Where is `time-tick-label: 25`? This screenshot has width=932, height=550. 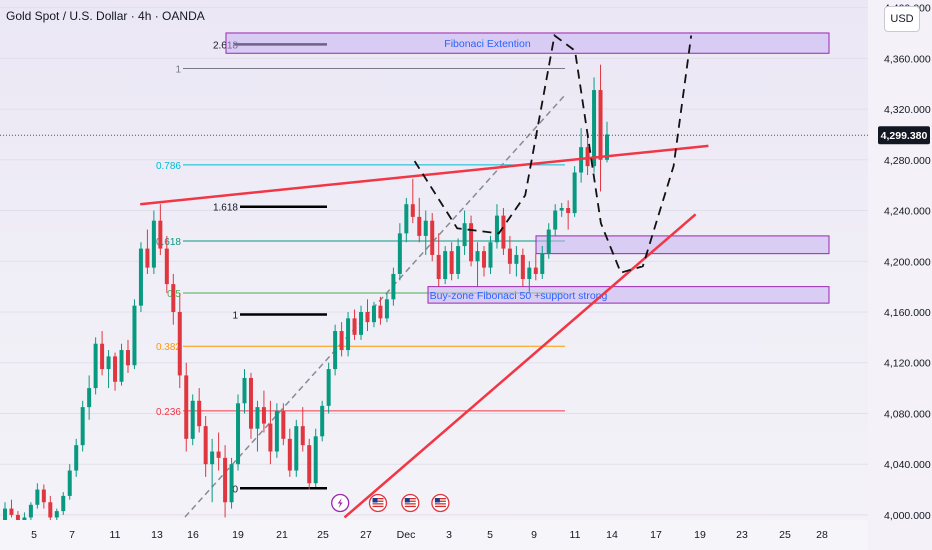
time-tick-label: 25 is located at coordinates (785, 535).